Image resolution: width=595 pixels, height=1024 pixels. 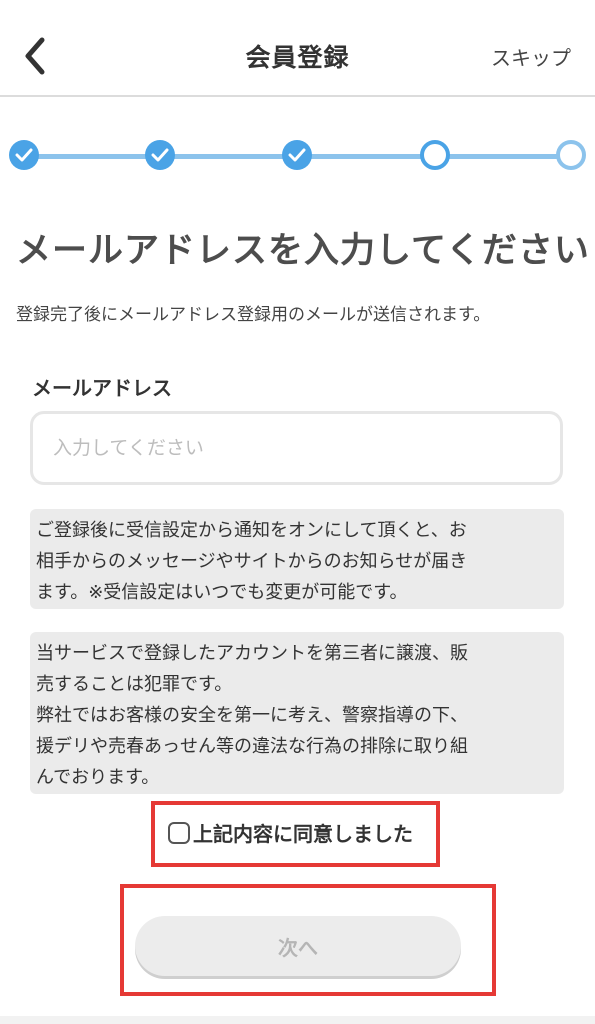 I want to click on agree-checkbox-row: 上記内容に同意しました, so click(x=290, y=832).